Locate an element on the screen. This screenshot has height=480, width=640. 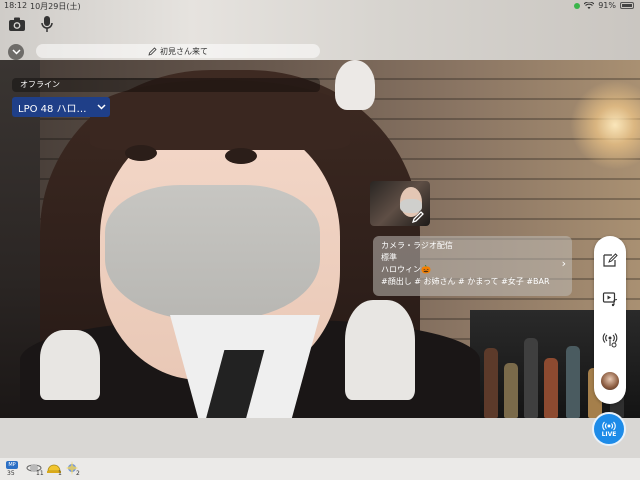
memo-text: 初見さん来て is located at coordinates (184, 51).